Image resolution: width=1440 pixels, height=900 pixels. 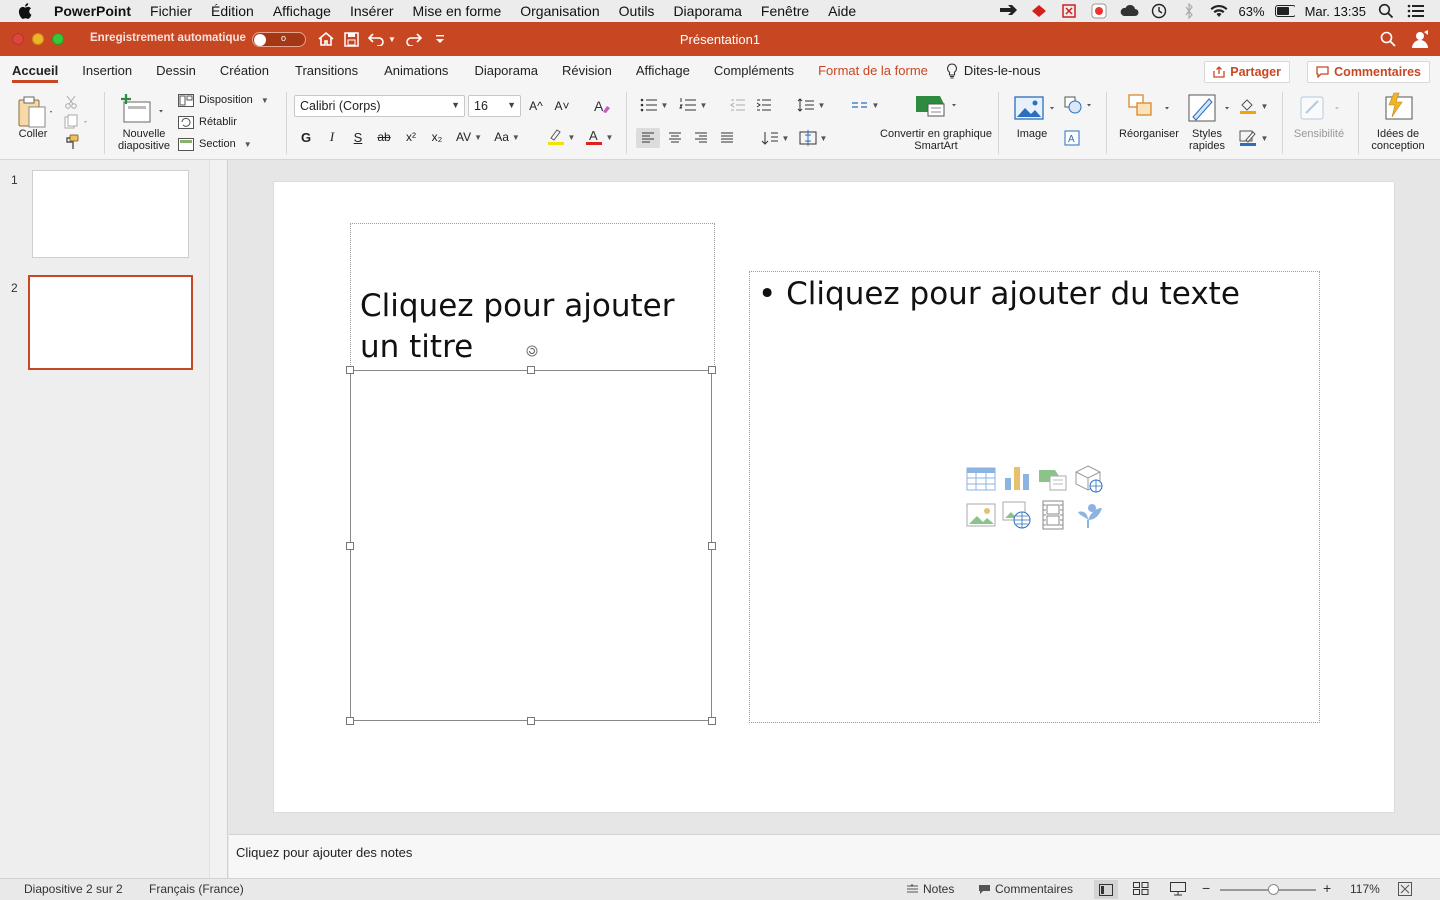 What do you see at coordinates (1053, 479) in the screenshot?
I see `insert-smartart-icon` at bounding box center [1053, 479].